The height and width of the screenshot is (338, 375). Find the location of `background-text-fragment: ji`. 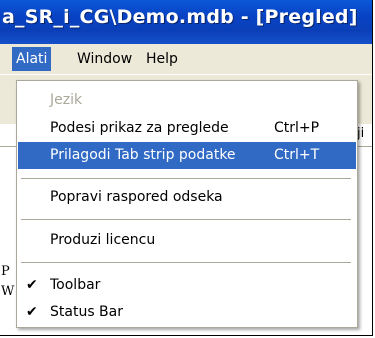

background-text-fragment: ji is located at coordinates (361, 133).